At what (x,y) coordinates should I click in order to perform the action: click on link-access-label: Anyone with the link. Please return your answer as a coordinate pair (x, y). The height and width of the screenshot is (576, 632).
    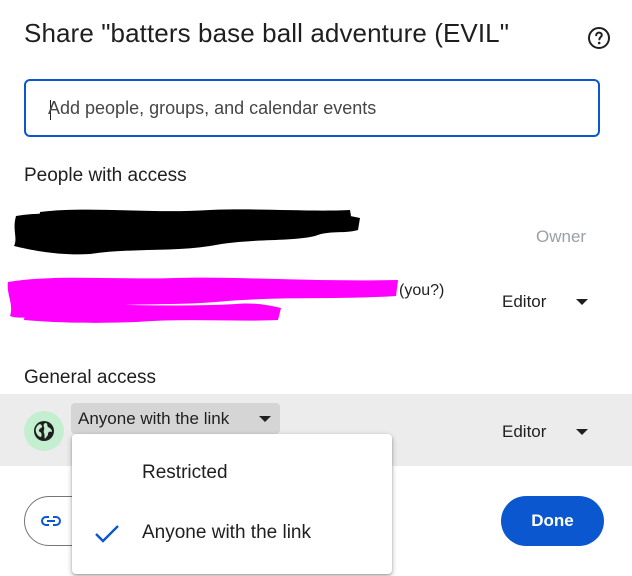
    Looking at the image, I should click on (154, 418).